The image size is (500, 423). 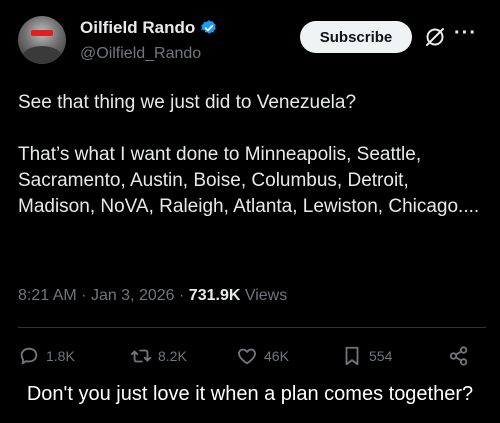 I want to click on avatar, so click(x=42, y=40).